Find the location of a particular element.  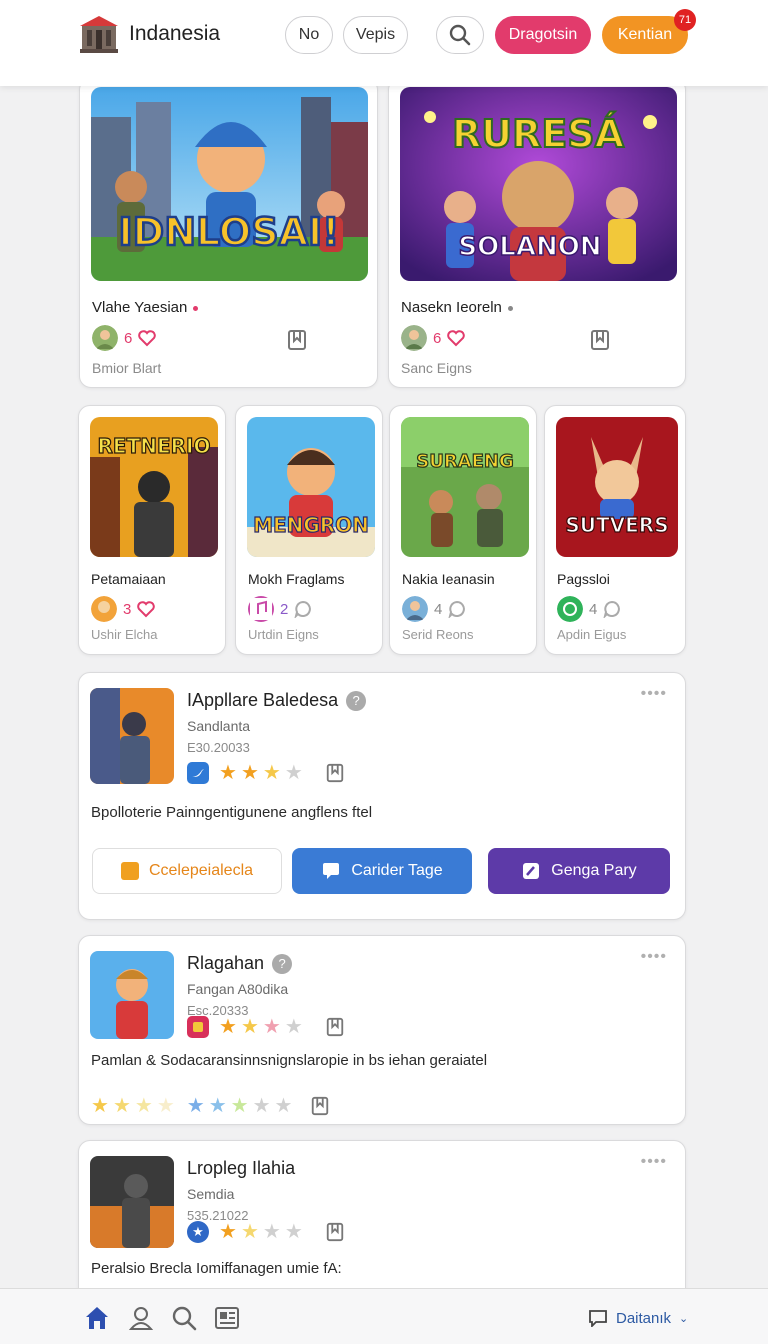

app-title: IAppllare Baledesa? is located at coordinates (277, 700).